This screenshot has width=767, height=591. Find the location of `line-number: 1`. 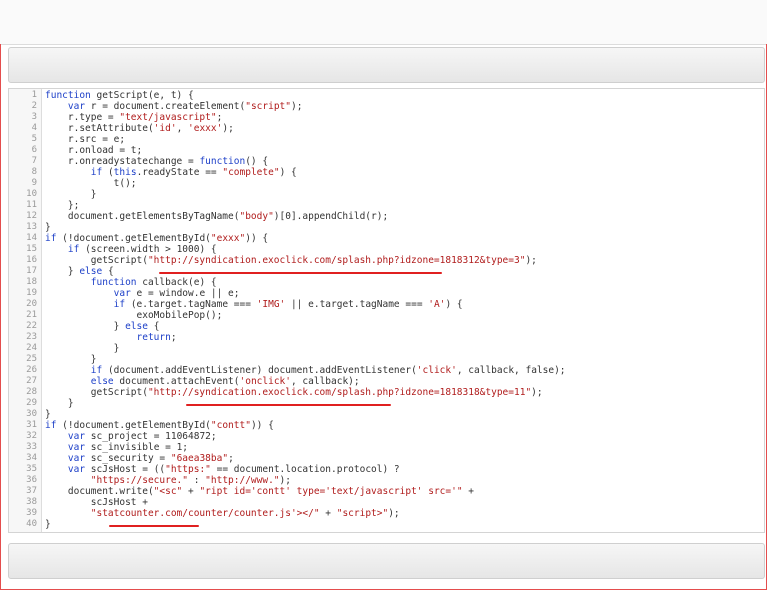

line-number: 1 is located at coordinates (34, 95).